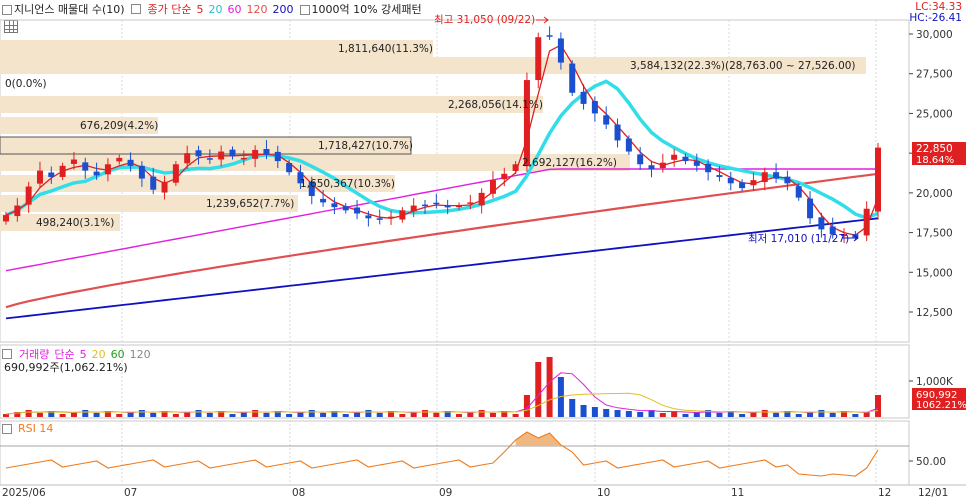 This screenshot has height=499, width=966. What do you see at coordinates (934, 75) in the screenshot?
I see `price-tick-label: 27,500` at bounding box center [934, 75].